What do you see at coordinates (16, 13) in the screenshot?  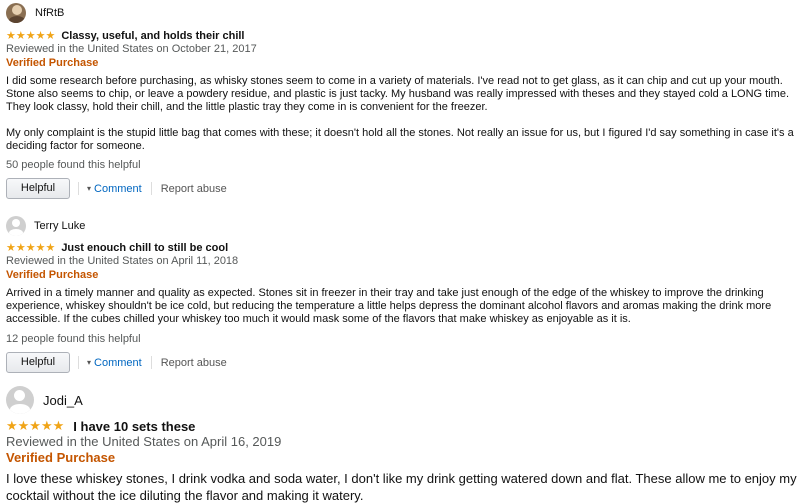 I see `avatar` at bounding box center [16, 13].